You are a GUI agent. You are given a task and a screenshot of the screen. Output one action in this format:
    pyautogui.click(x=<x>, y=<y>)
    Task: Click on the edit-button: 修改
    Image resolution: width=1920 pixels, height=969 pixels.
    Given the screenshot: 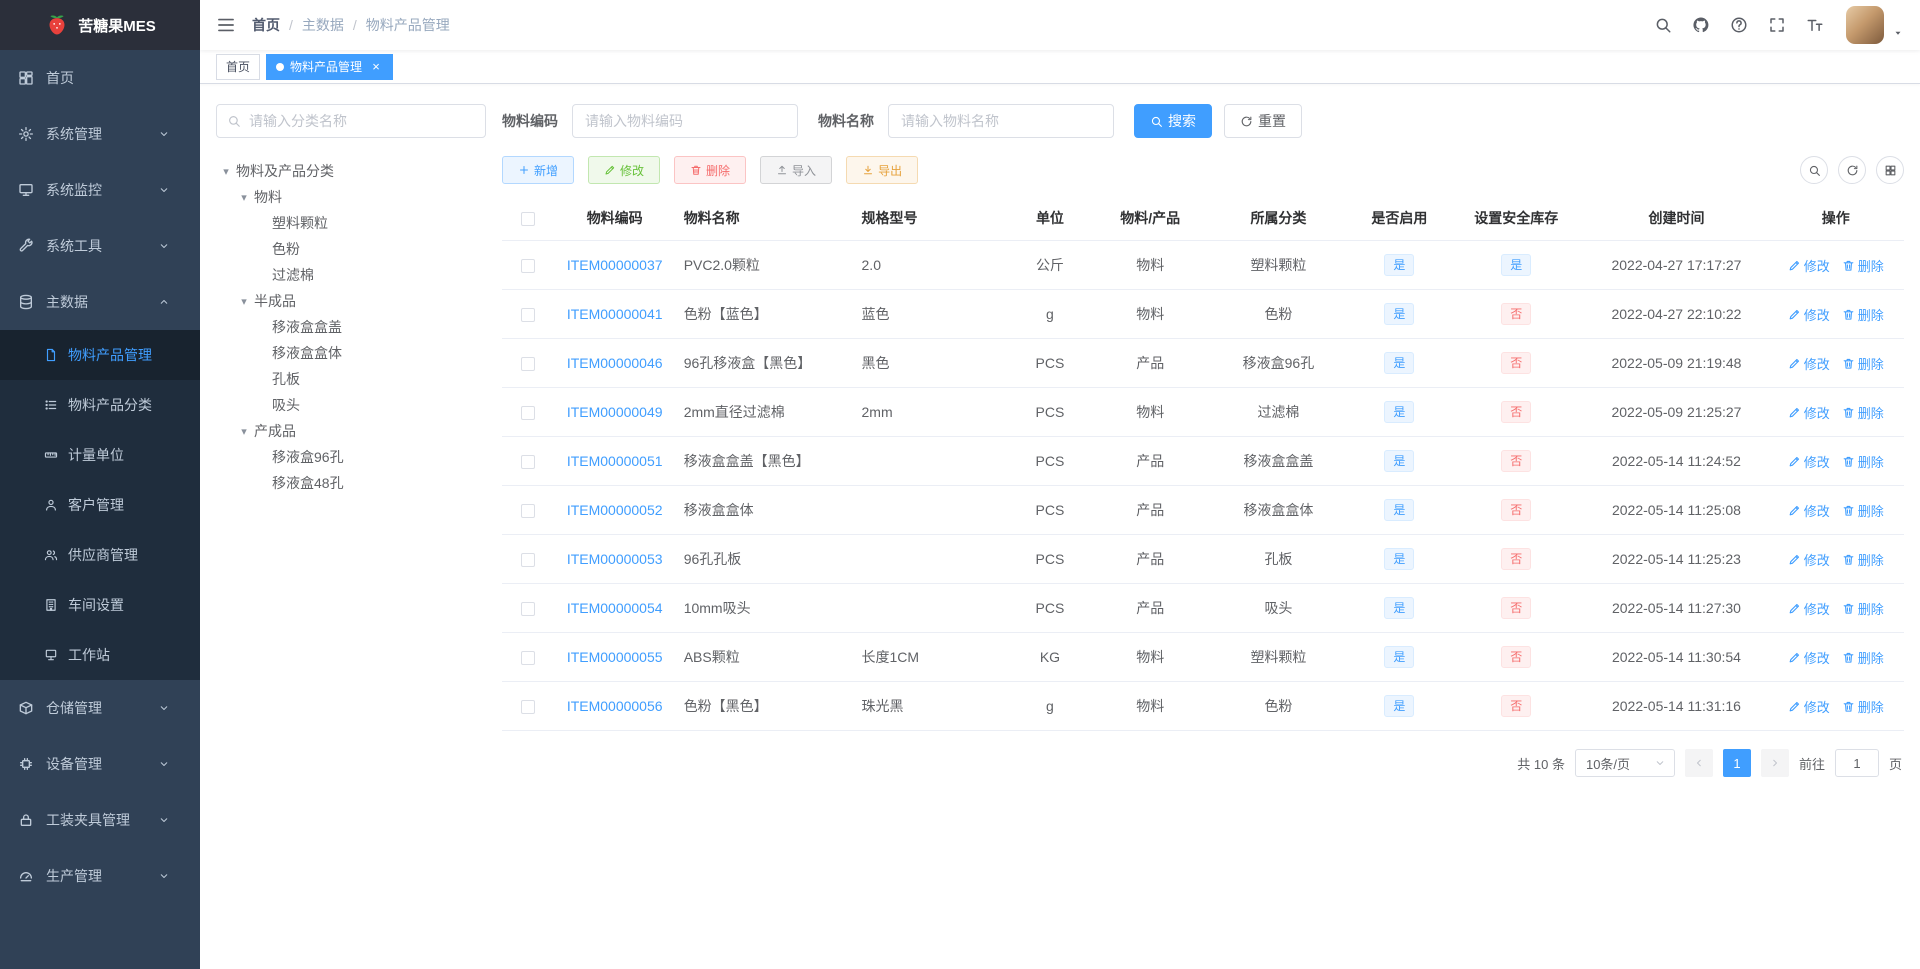 What is the action you would take?
    pyautogui.click(x=624, y=170)
    